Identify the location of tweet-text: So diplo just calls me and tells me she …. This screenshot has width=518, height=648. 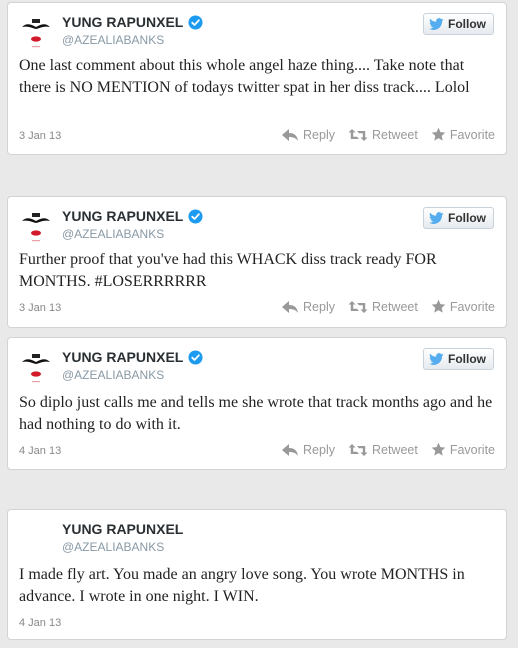
(256, 413).